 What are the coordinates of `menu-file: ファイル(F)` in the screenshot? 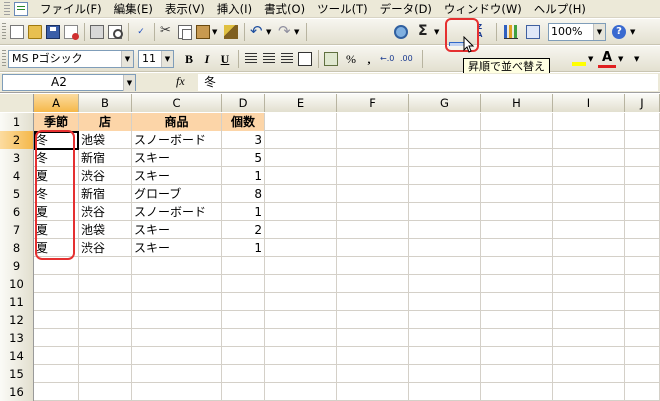 It's located at (71, 9).